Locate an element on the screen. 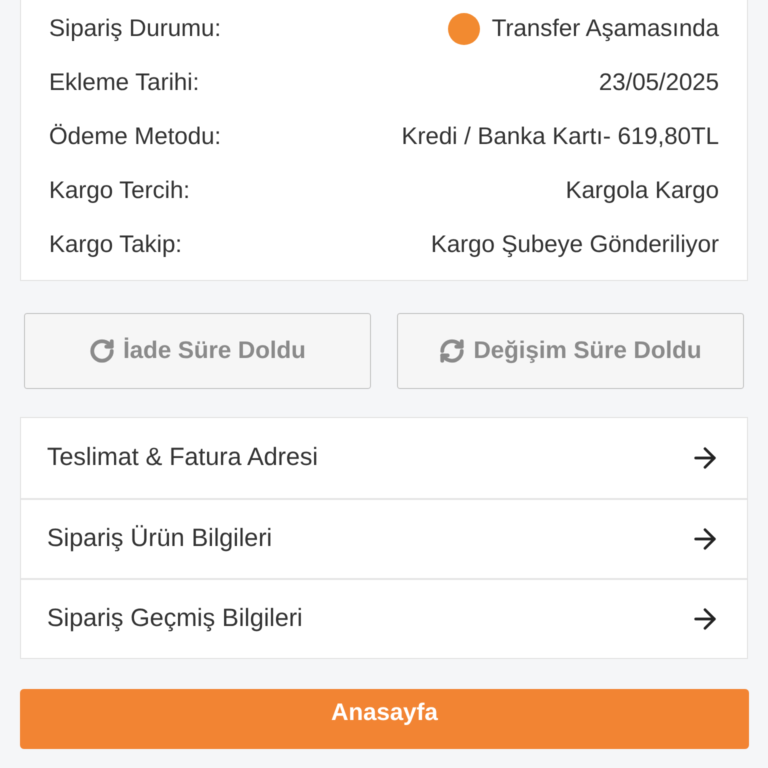  refresh-icon is located at coordinates (102, 351).